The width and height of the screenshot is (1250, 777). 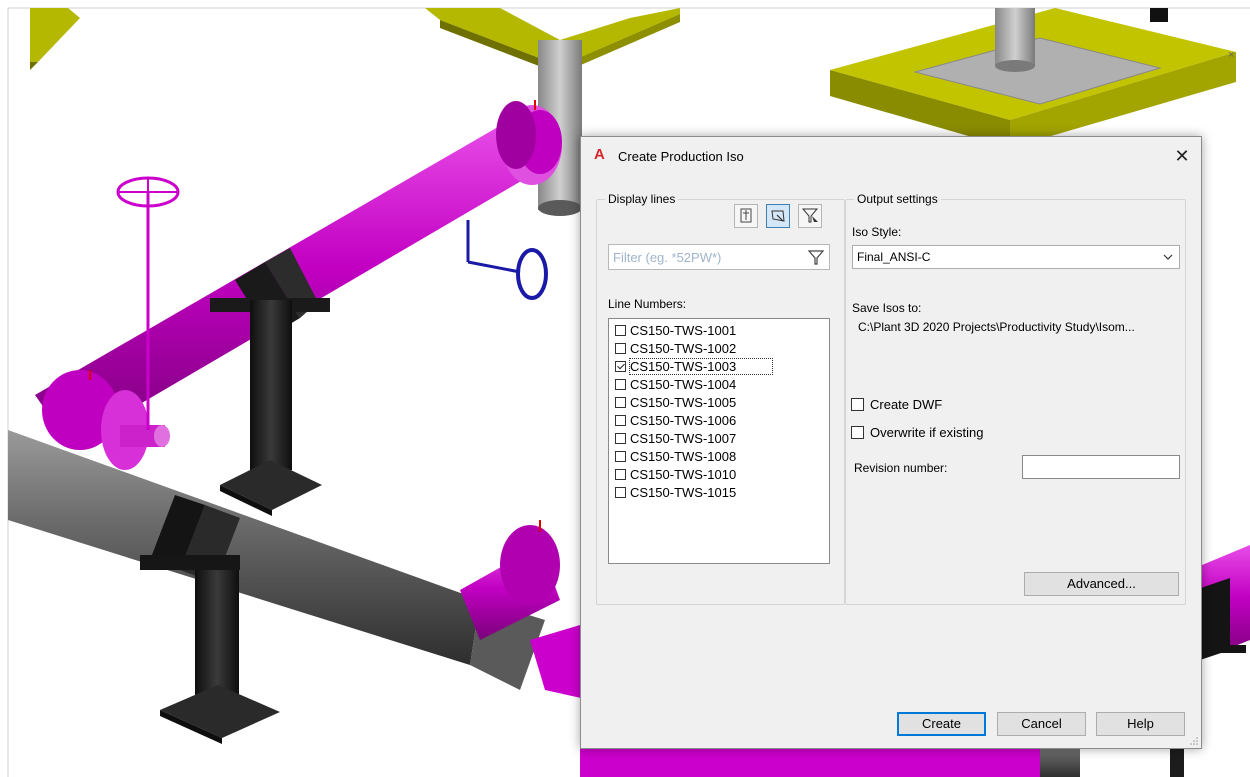 I want to click on list-item: CS150-TWS-1004, so click(x=719, y=384).